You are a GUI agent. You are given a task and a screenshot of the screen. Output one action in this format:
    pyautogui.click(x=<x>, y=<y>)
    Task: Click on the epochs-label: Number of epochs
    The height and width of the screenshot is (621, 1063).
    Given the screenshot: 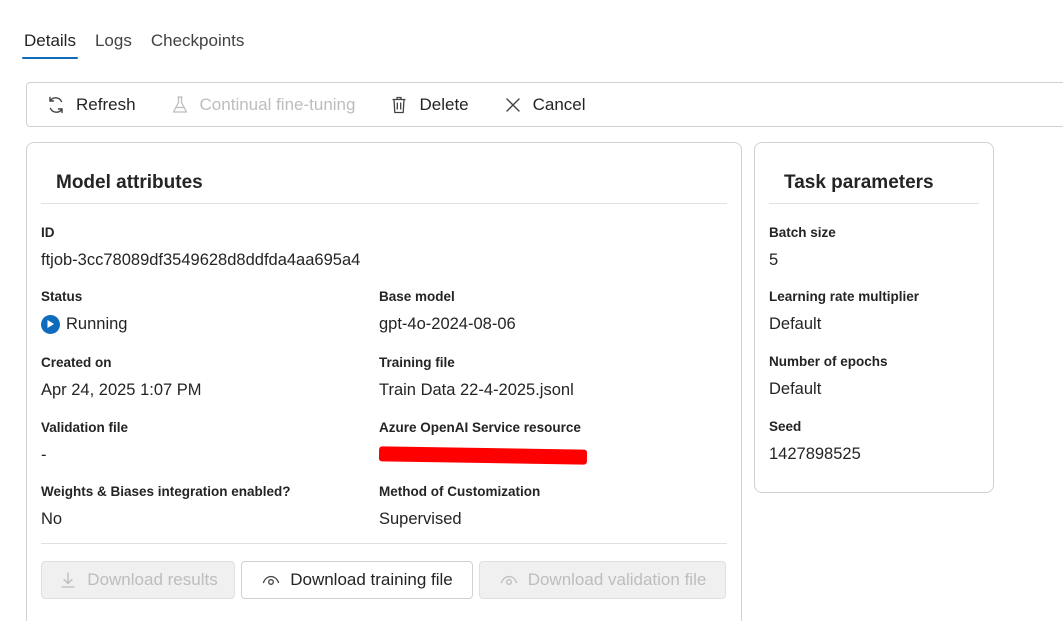 What is the action you would take?
    pyautogui.click(x=828, y=361)
    